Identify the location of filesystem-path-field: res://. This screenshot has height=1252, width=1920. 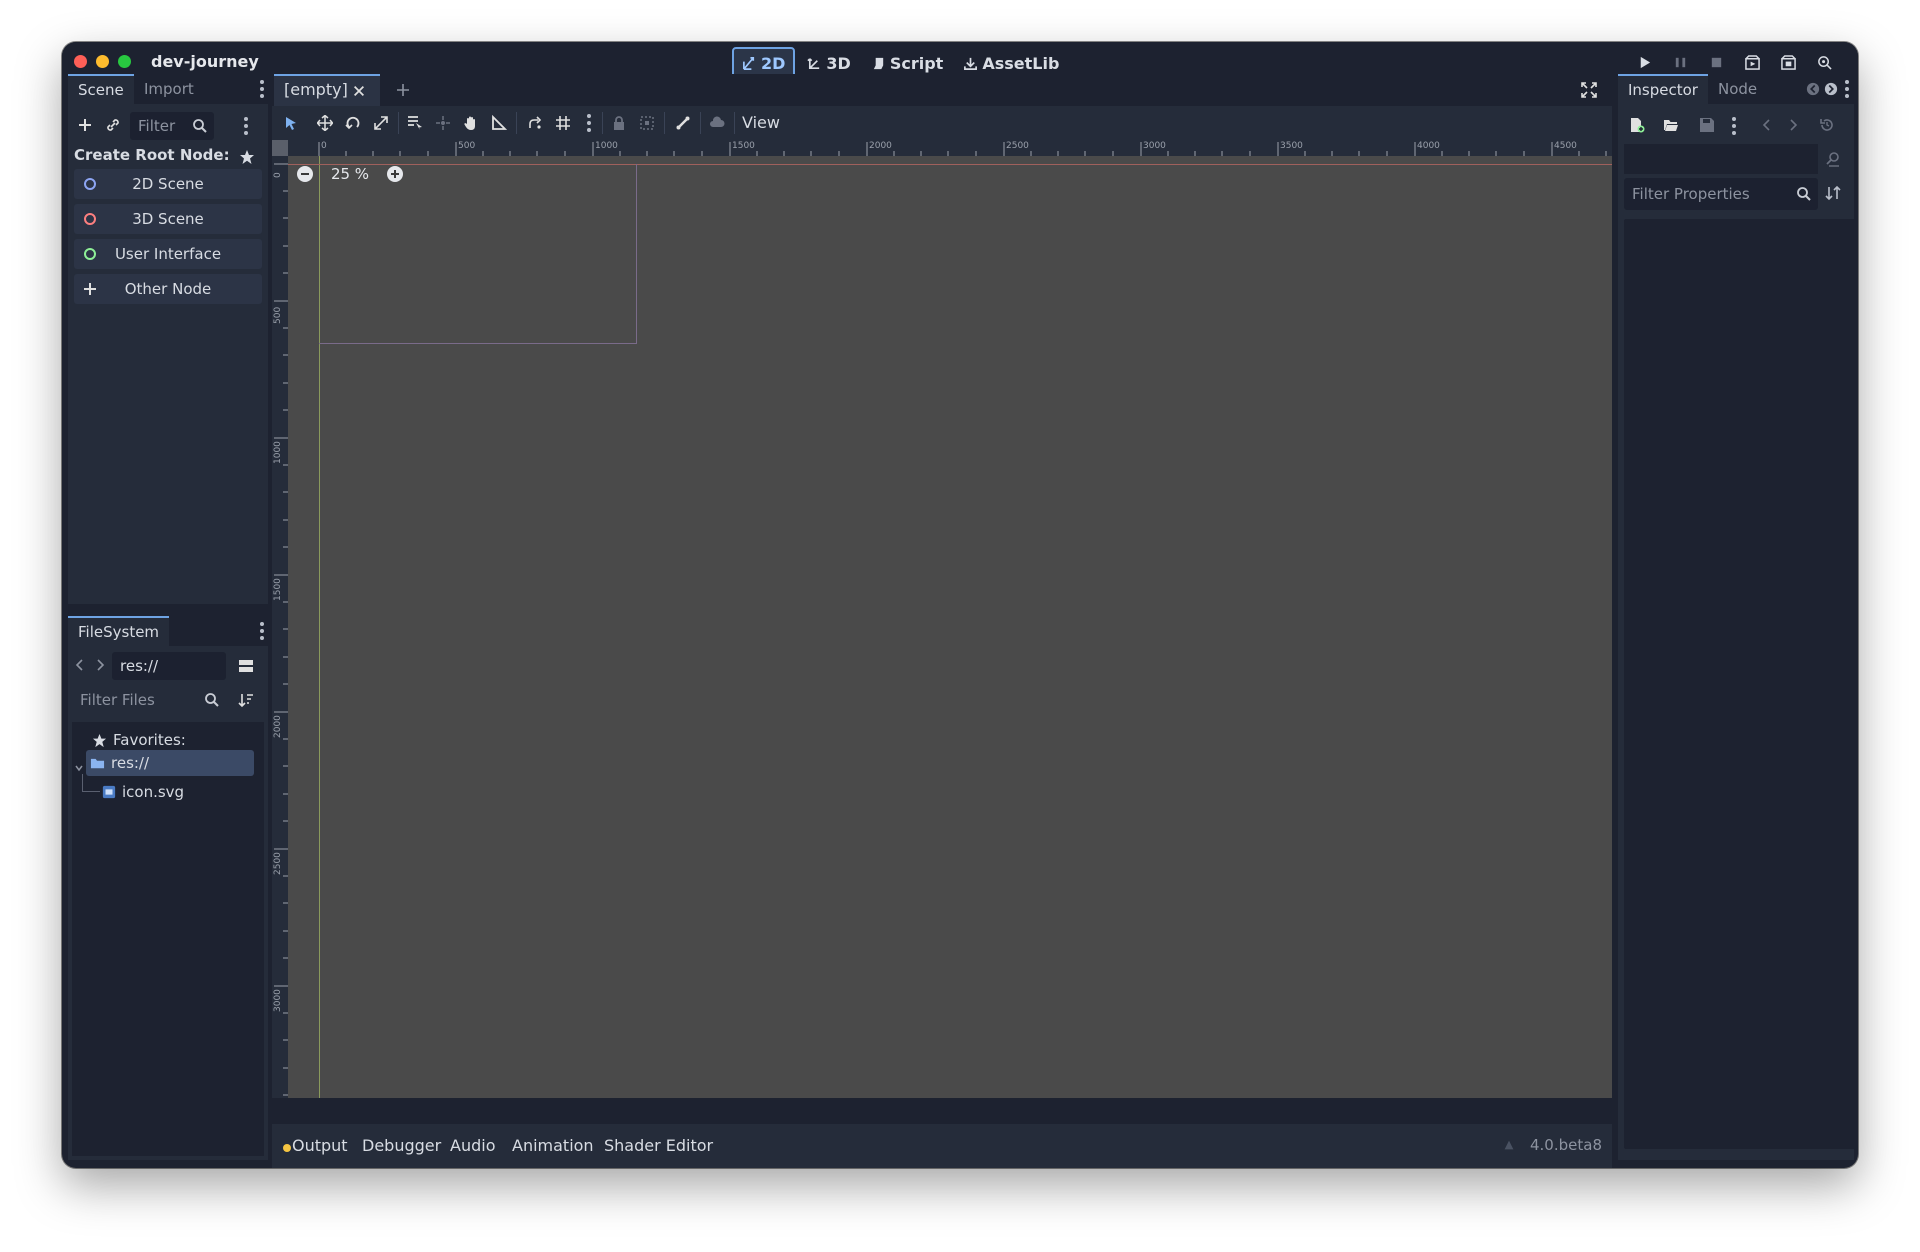
(169, 666).